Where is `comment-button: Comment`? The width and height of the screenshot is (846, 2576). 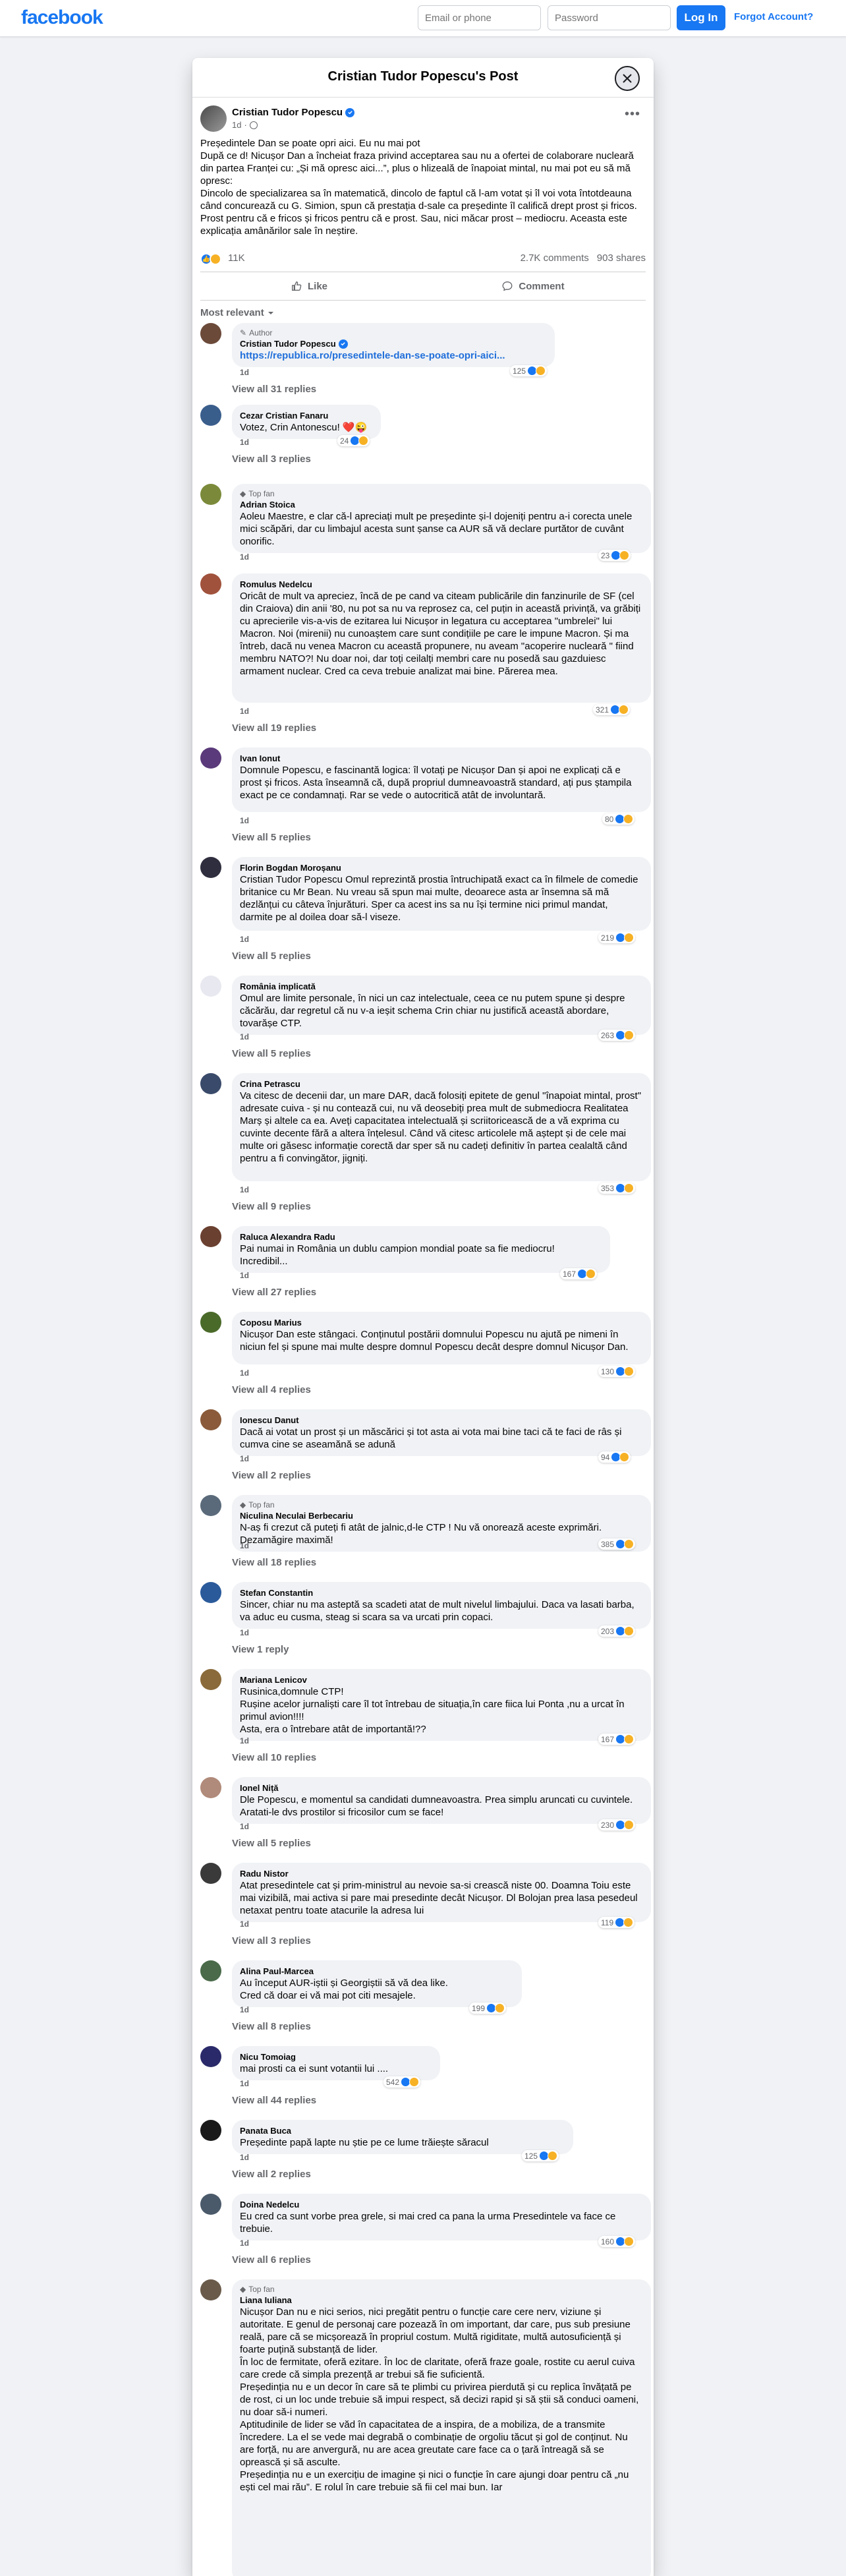
comment-button: Comment is located at coordinates (533, 286).